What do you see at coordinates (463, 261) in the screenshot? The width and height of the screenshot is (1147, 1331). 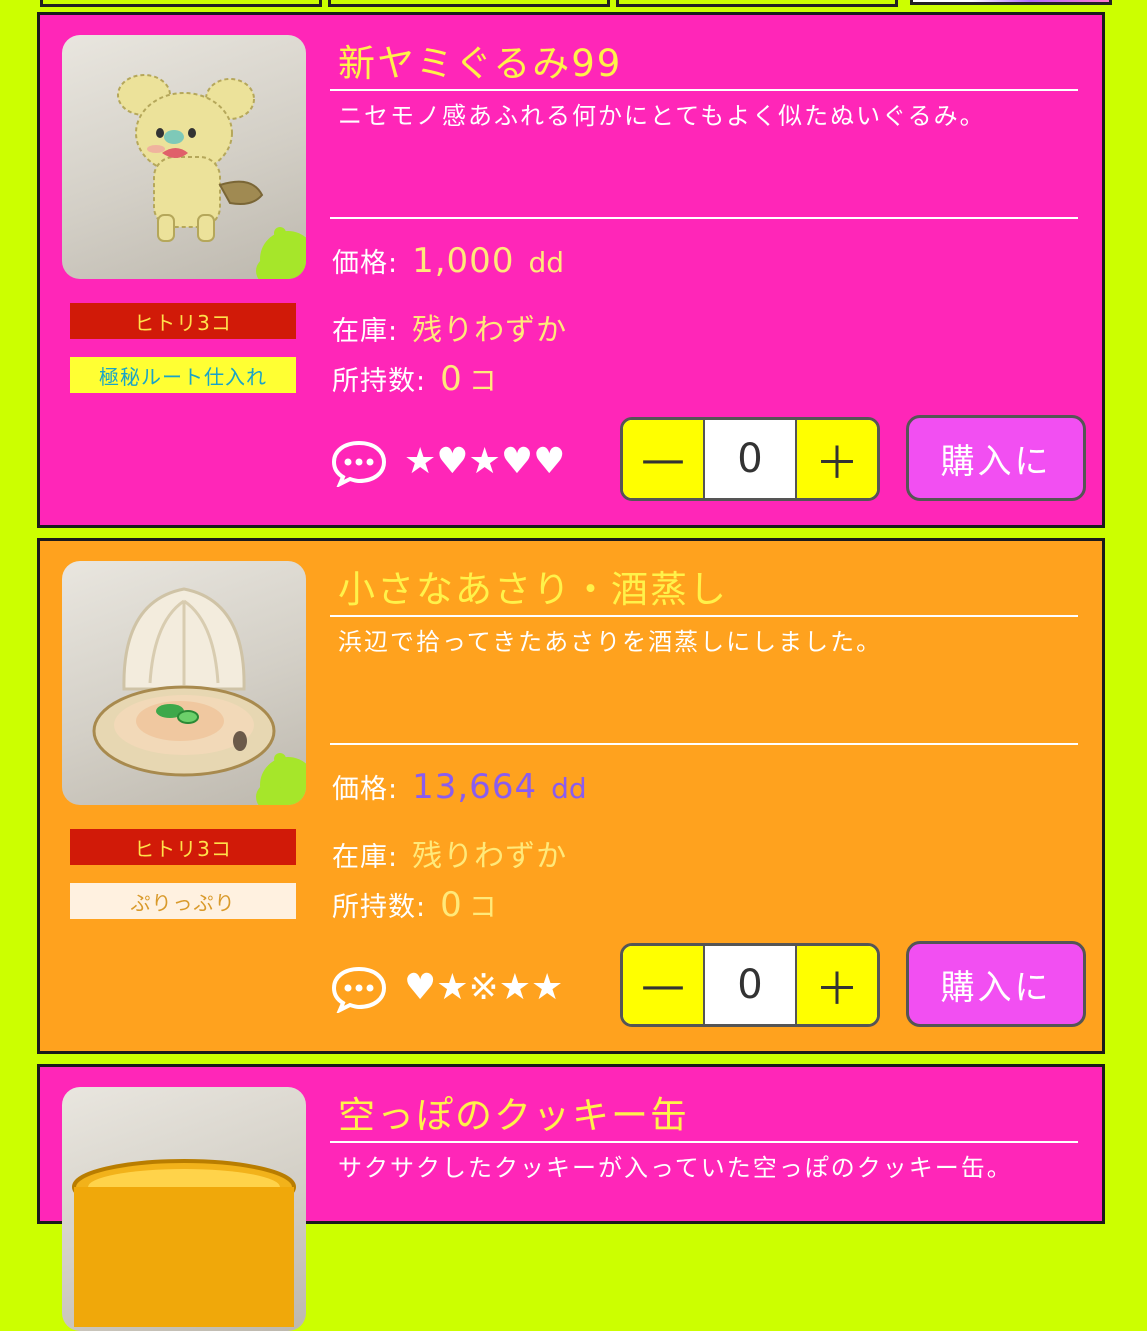 I see `price-value: 1,000` at bounding box center [463, 261].